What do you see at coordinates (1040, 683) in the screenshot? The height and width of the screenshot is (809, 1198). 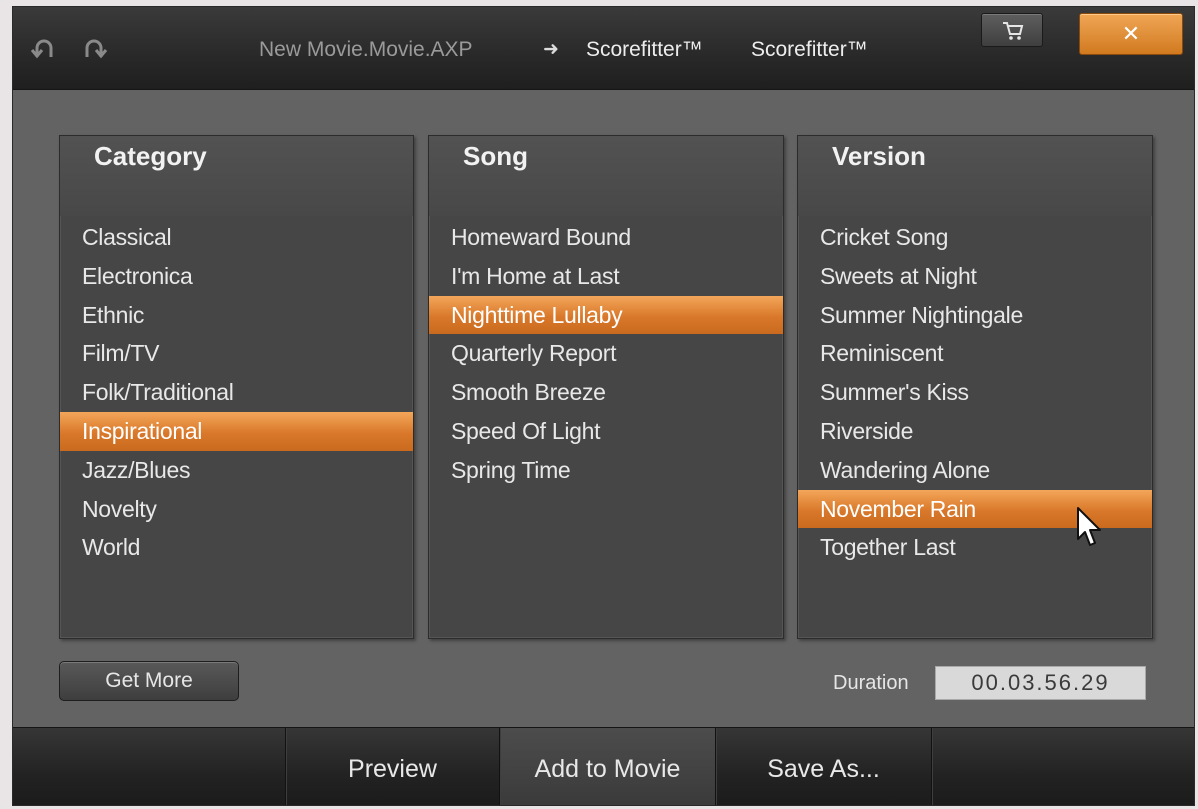 I see `duration-field: 00.03.56.29` at bounding box center [1040, 683].